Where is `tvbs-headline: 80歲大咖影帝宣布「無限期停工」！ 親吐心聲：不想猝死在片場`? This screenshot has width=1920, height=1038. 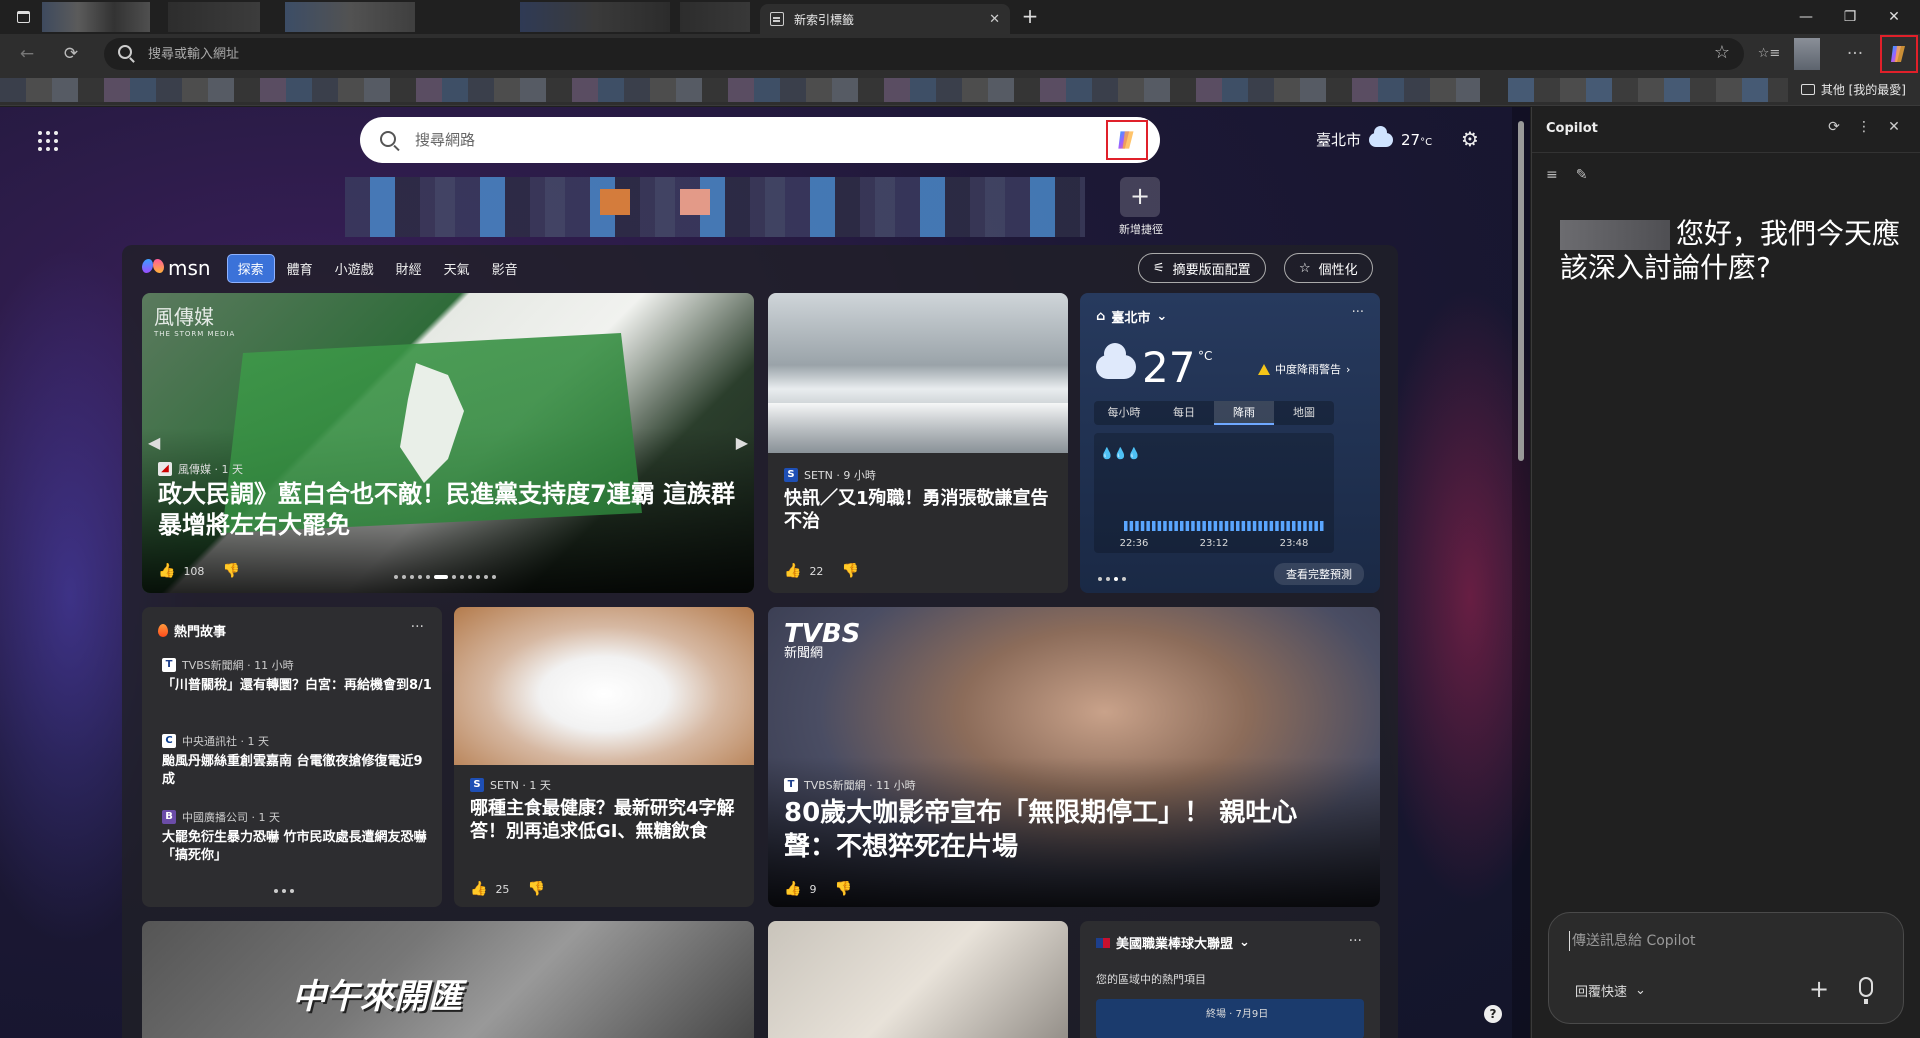 tvbs-headline: 80歲大咖影帝宣布「無限期停工」！ 親吐心聲：不想猝死在片場 is located at coordinates (1064, 831).